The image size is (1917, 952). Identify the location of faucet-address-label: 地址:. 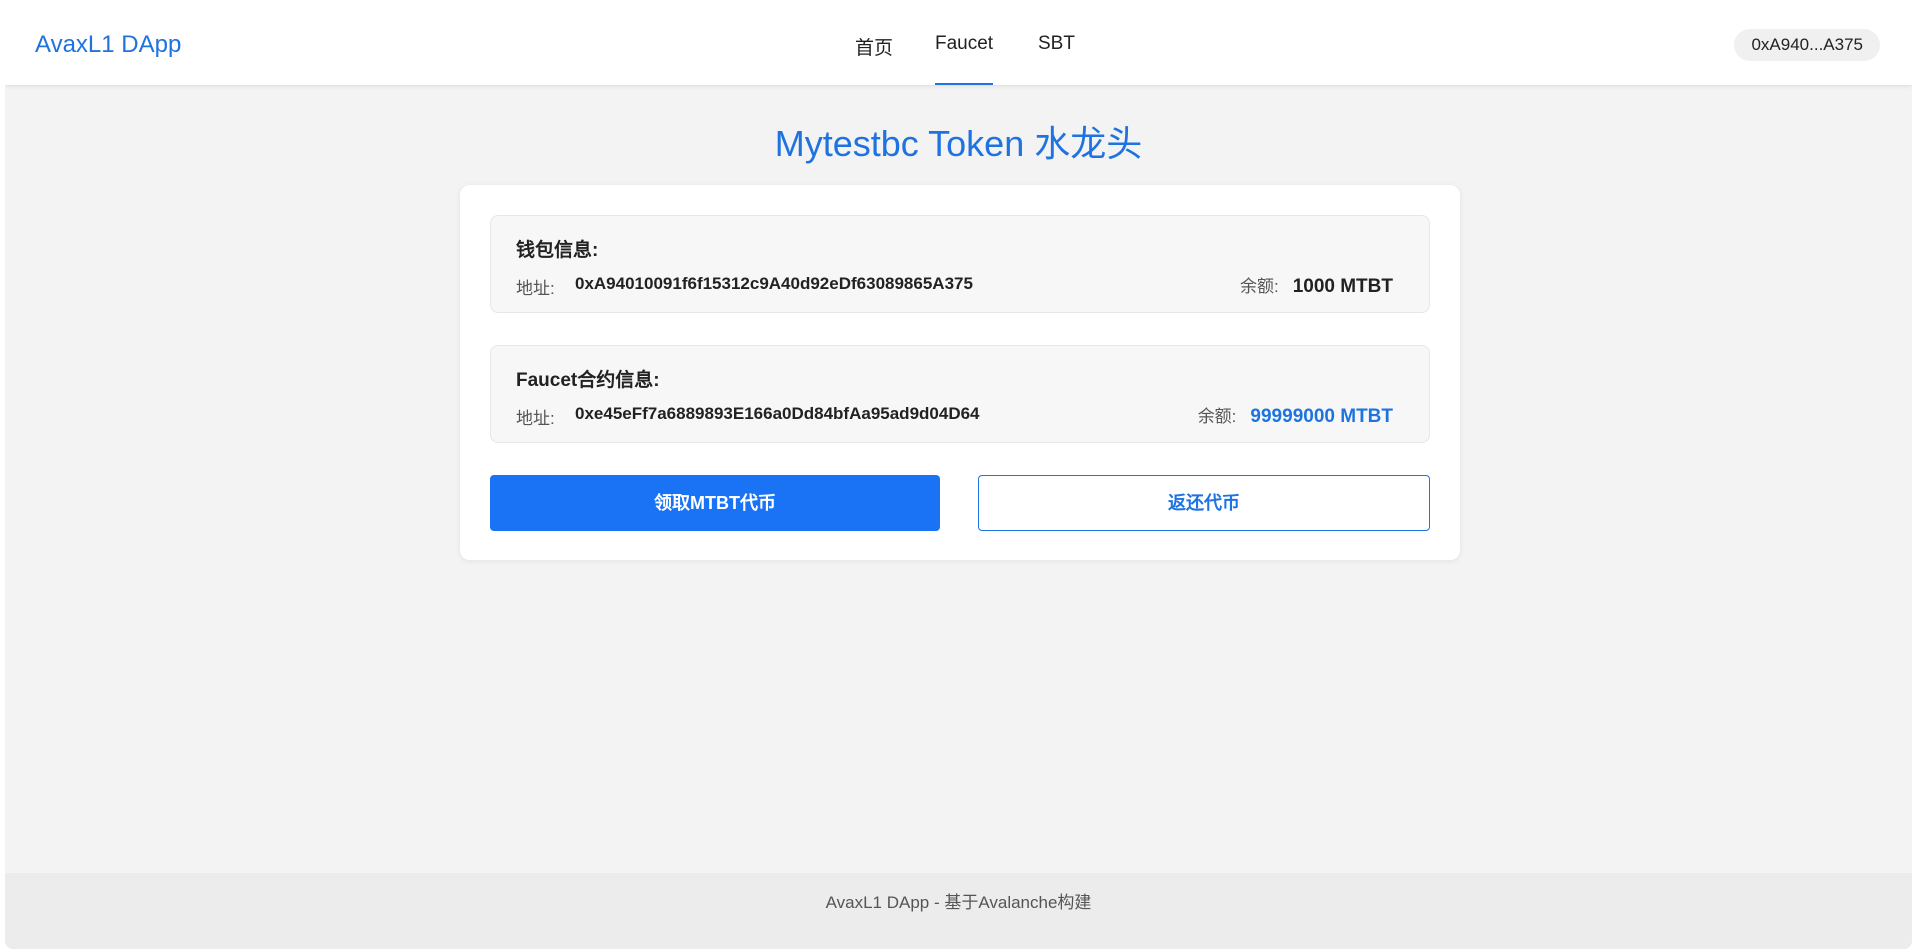
(535, 418).